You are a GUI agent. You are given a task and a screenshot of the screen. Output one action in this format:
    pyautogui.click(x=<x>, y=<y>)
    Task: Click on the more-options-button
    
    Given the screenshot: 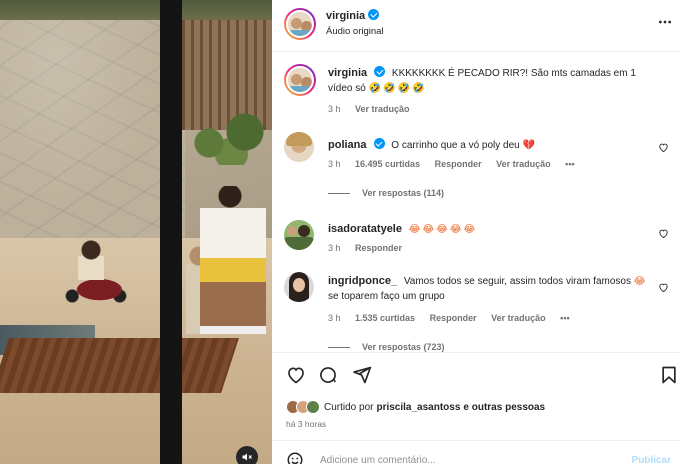 What is the action you would take?
    pyautogui.click(x=665, y=24)
    